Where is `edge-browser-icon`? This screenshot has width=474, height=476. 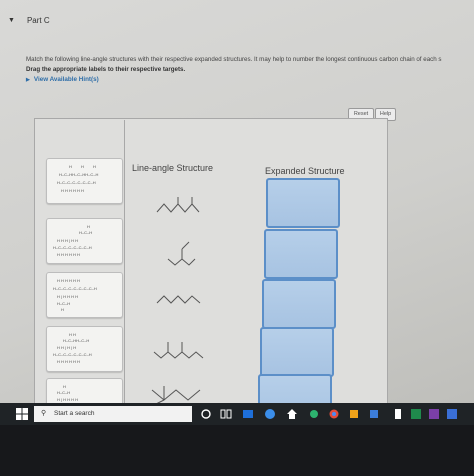 edge-browser-icon is located at coordinates (248, 414).